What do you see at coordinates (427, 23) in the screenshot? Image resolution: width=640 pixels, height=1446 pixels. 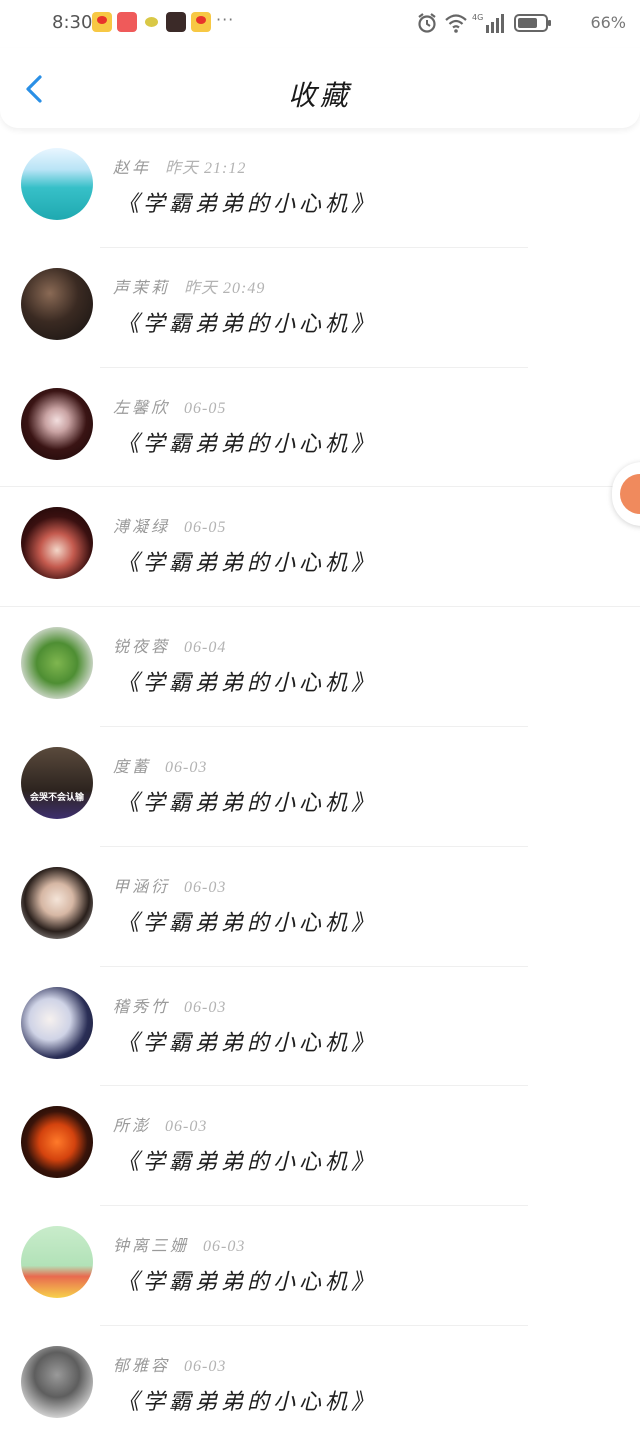 I see `alarm-icon` at bounding box center [427, 23].